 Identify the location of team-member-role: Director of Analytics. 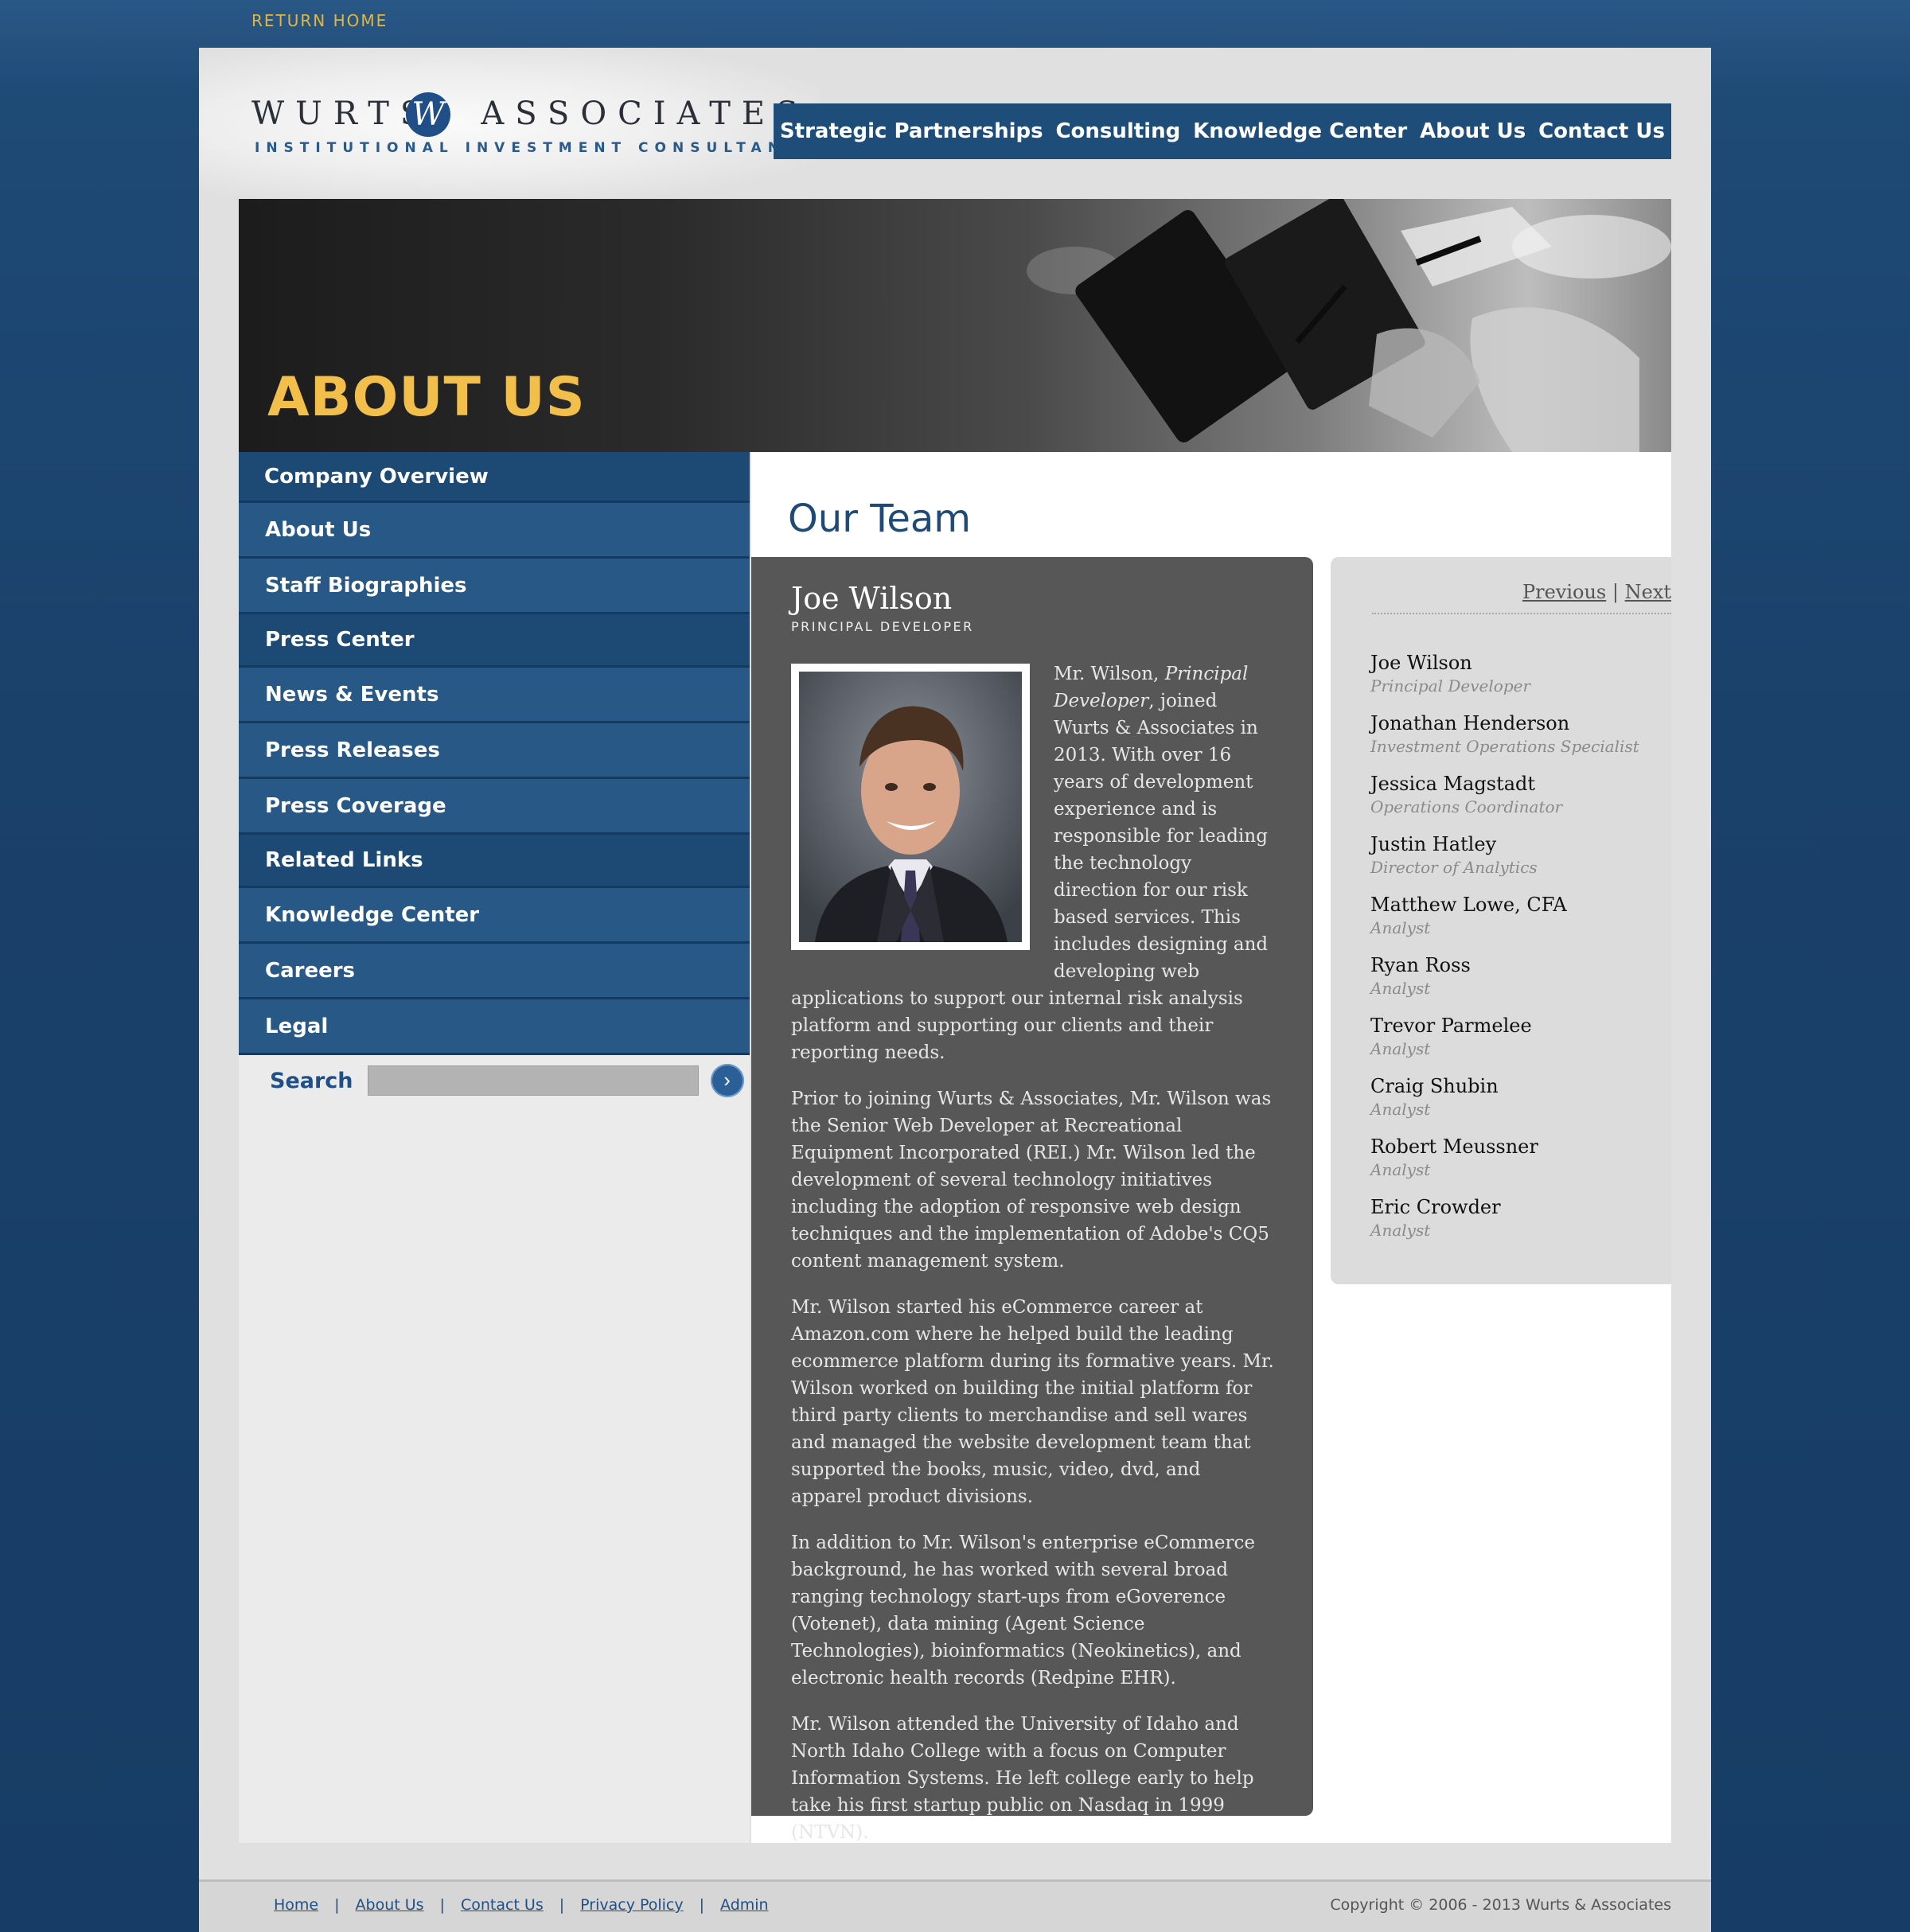
(1454, 867).